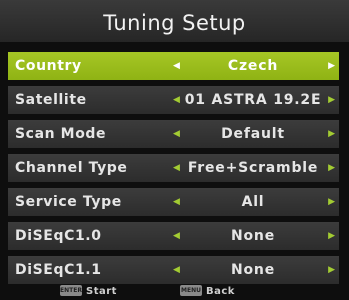 The height and width of the screenshot is (300, 349). Describe the element at coordinates (174, 21) in the screenshot. I see `dialog-title: Tuning Setup` at that location.